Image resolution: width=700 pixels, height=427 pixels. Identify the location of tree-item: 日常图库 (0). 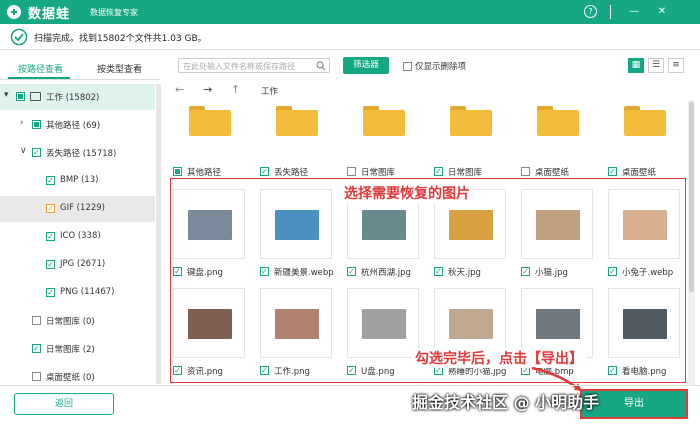
(77, 321).